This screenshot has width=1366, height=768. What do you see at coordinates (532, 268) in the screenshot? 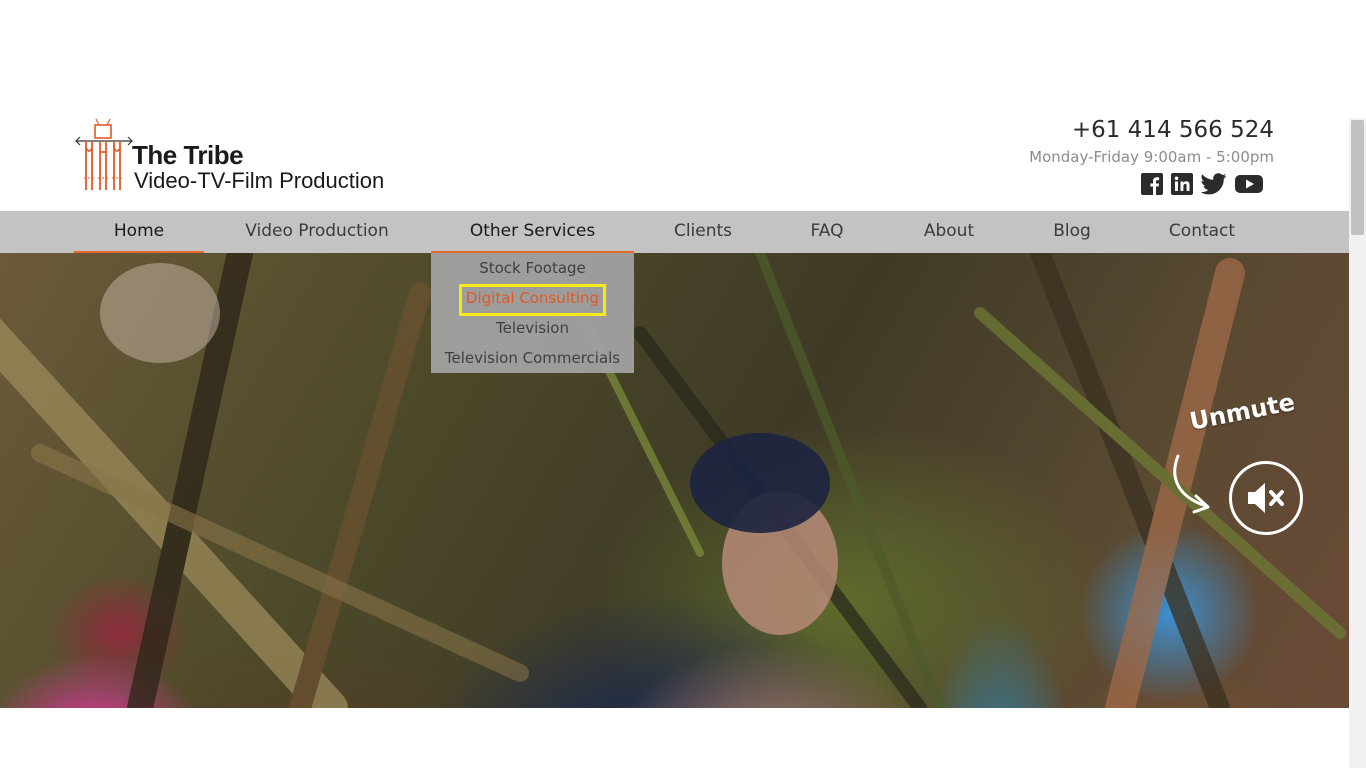
I see `dropdown-item-stock-footage: Stock Footage` at bounding box center [532, 268].